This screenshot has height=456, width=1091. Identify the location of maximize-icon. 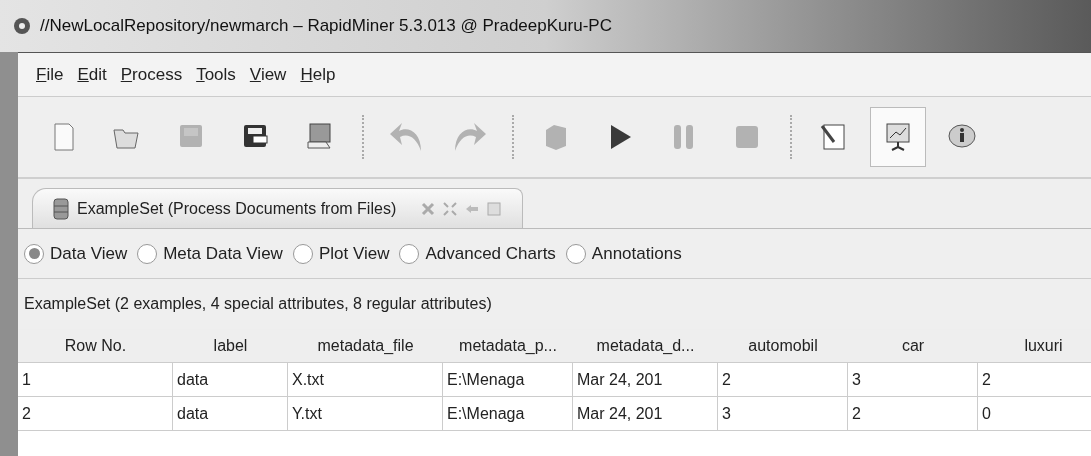
(450, 208).